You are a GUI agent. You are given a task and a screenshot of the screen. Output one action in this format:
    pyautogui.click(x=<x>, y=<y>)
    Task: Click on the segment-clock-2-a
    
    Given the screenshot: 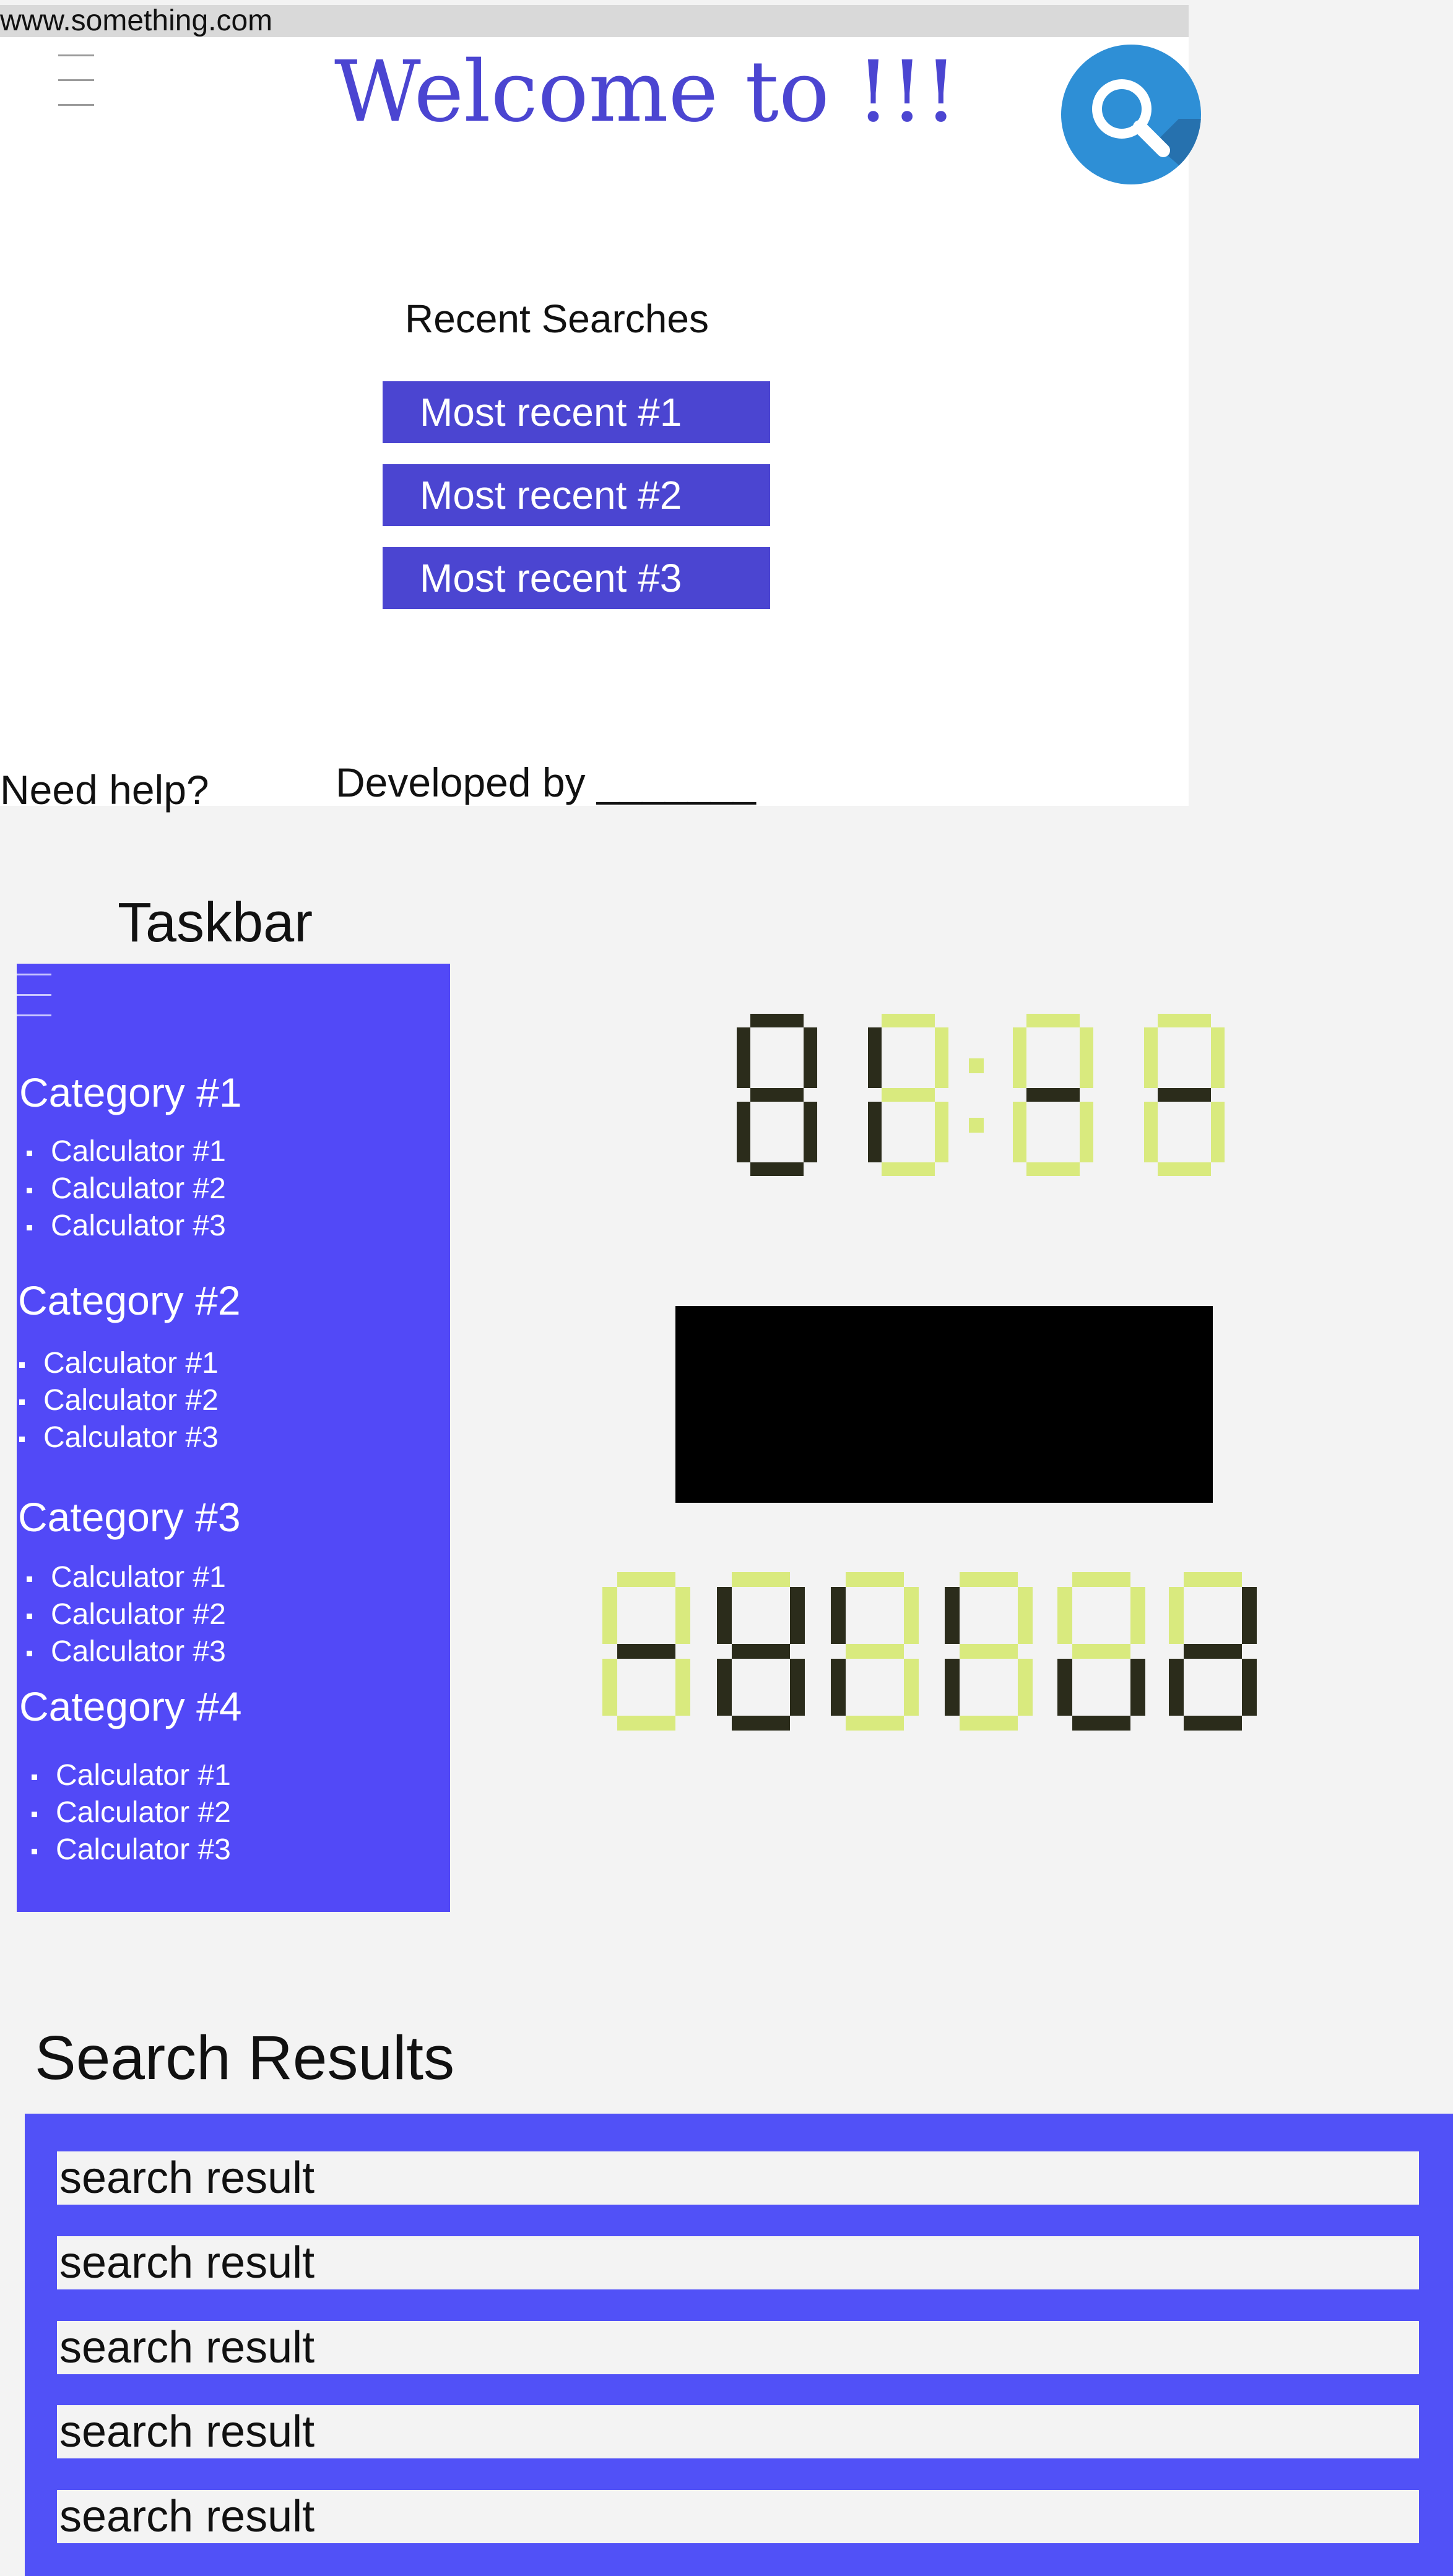 What is the action you would take?
    pyautogui.click(x=1053, y=1020)
    